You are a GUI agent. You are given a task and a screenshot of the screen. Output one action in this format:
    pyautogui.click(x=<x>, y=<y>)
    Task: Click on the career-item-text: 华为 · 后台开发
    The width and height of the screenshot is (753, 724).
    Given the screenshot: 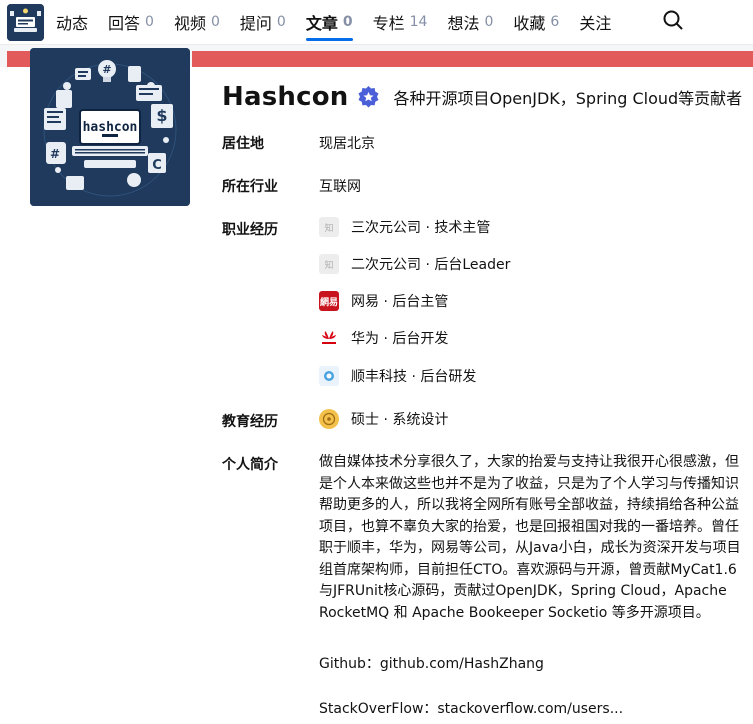 What is the action you would take?
    pyautogui.click(x=400, y=339)
    